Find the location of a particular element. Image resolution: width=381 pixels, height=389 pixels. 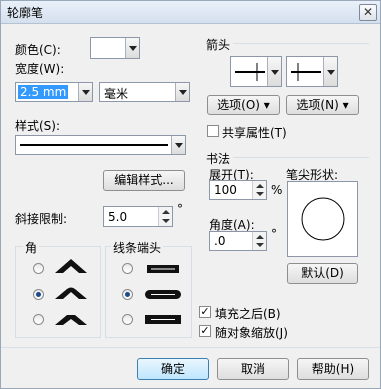

style-label: 样式(S): is located at coordinates (38, 126).